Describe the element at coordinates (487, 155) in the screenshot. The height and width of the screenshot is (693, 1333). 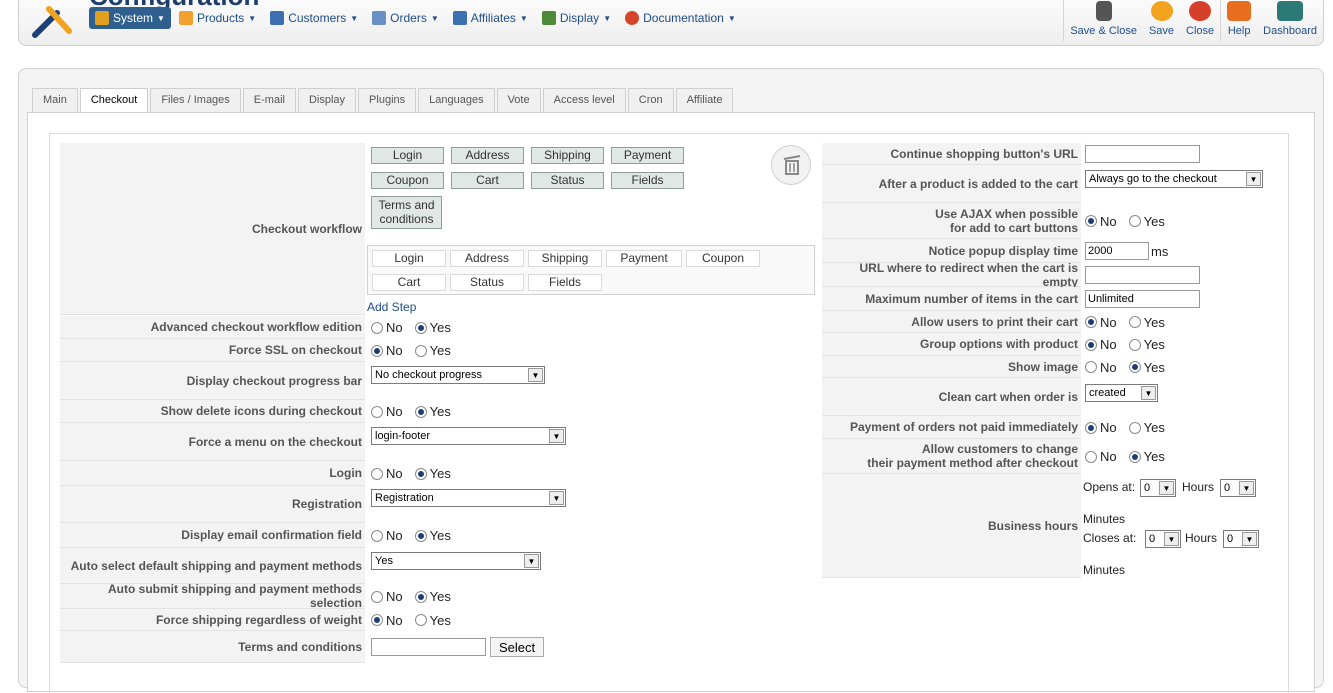
I see `workflow-step-address: Address` at that location.